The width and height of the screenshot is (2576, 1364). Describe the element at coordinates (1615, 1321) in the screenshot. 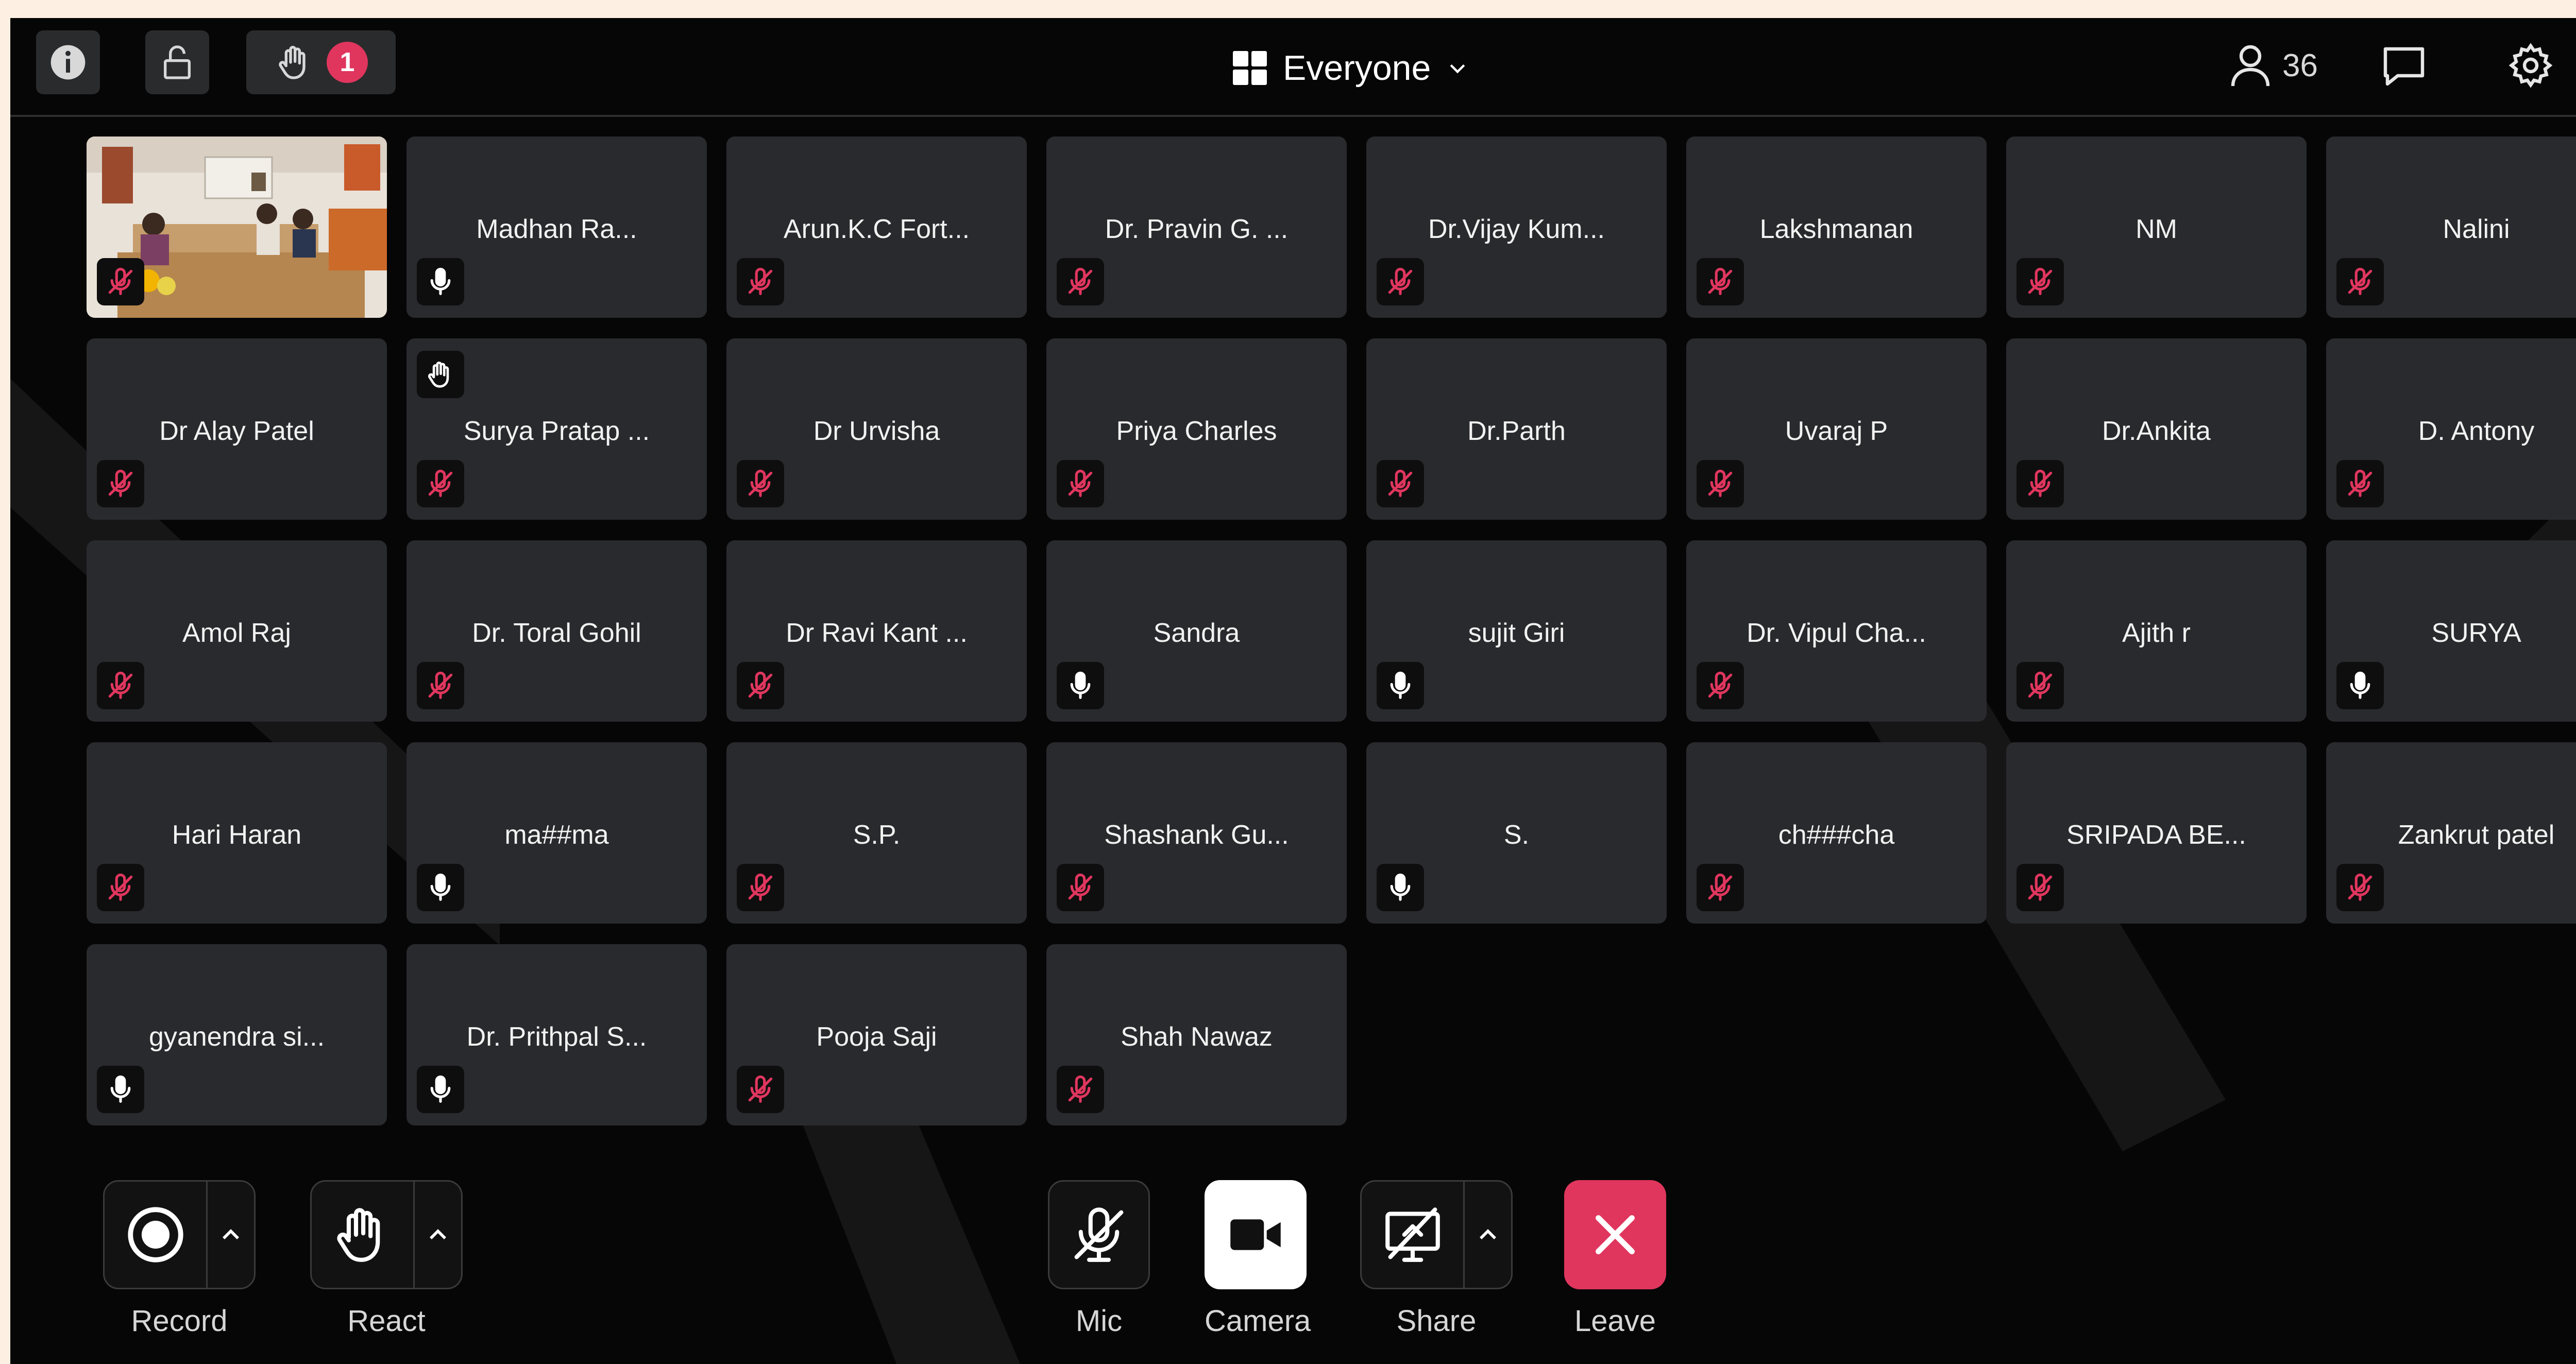

I see `leave-label: Leave` at that location.